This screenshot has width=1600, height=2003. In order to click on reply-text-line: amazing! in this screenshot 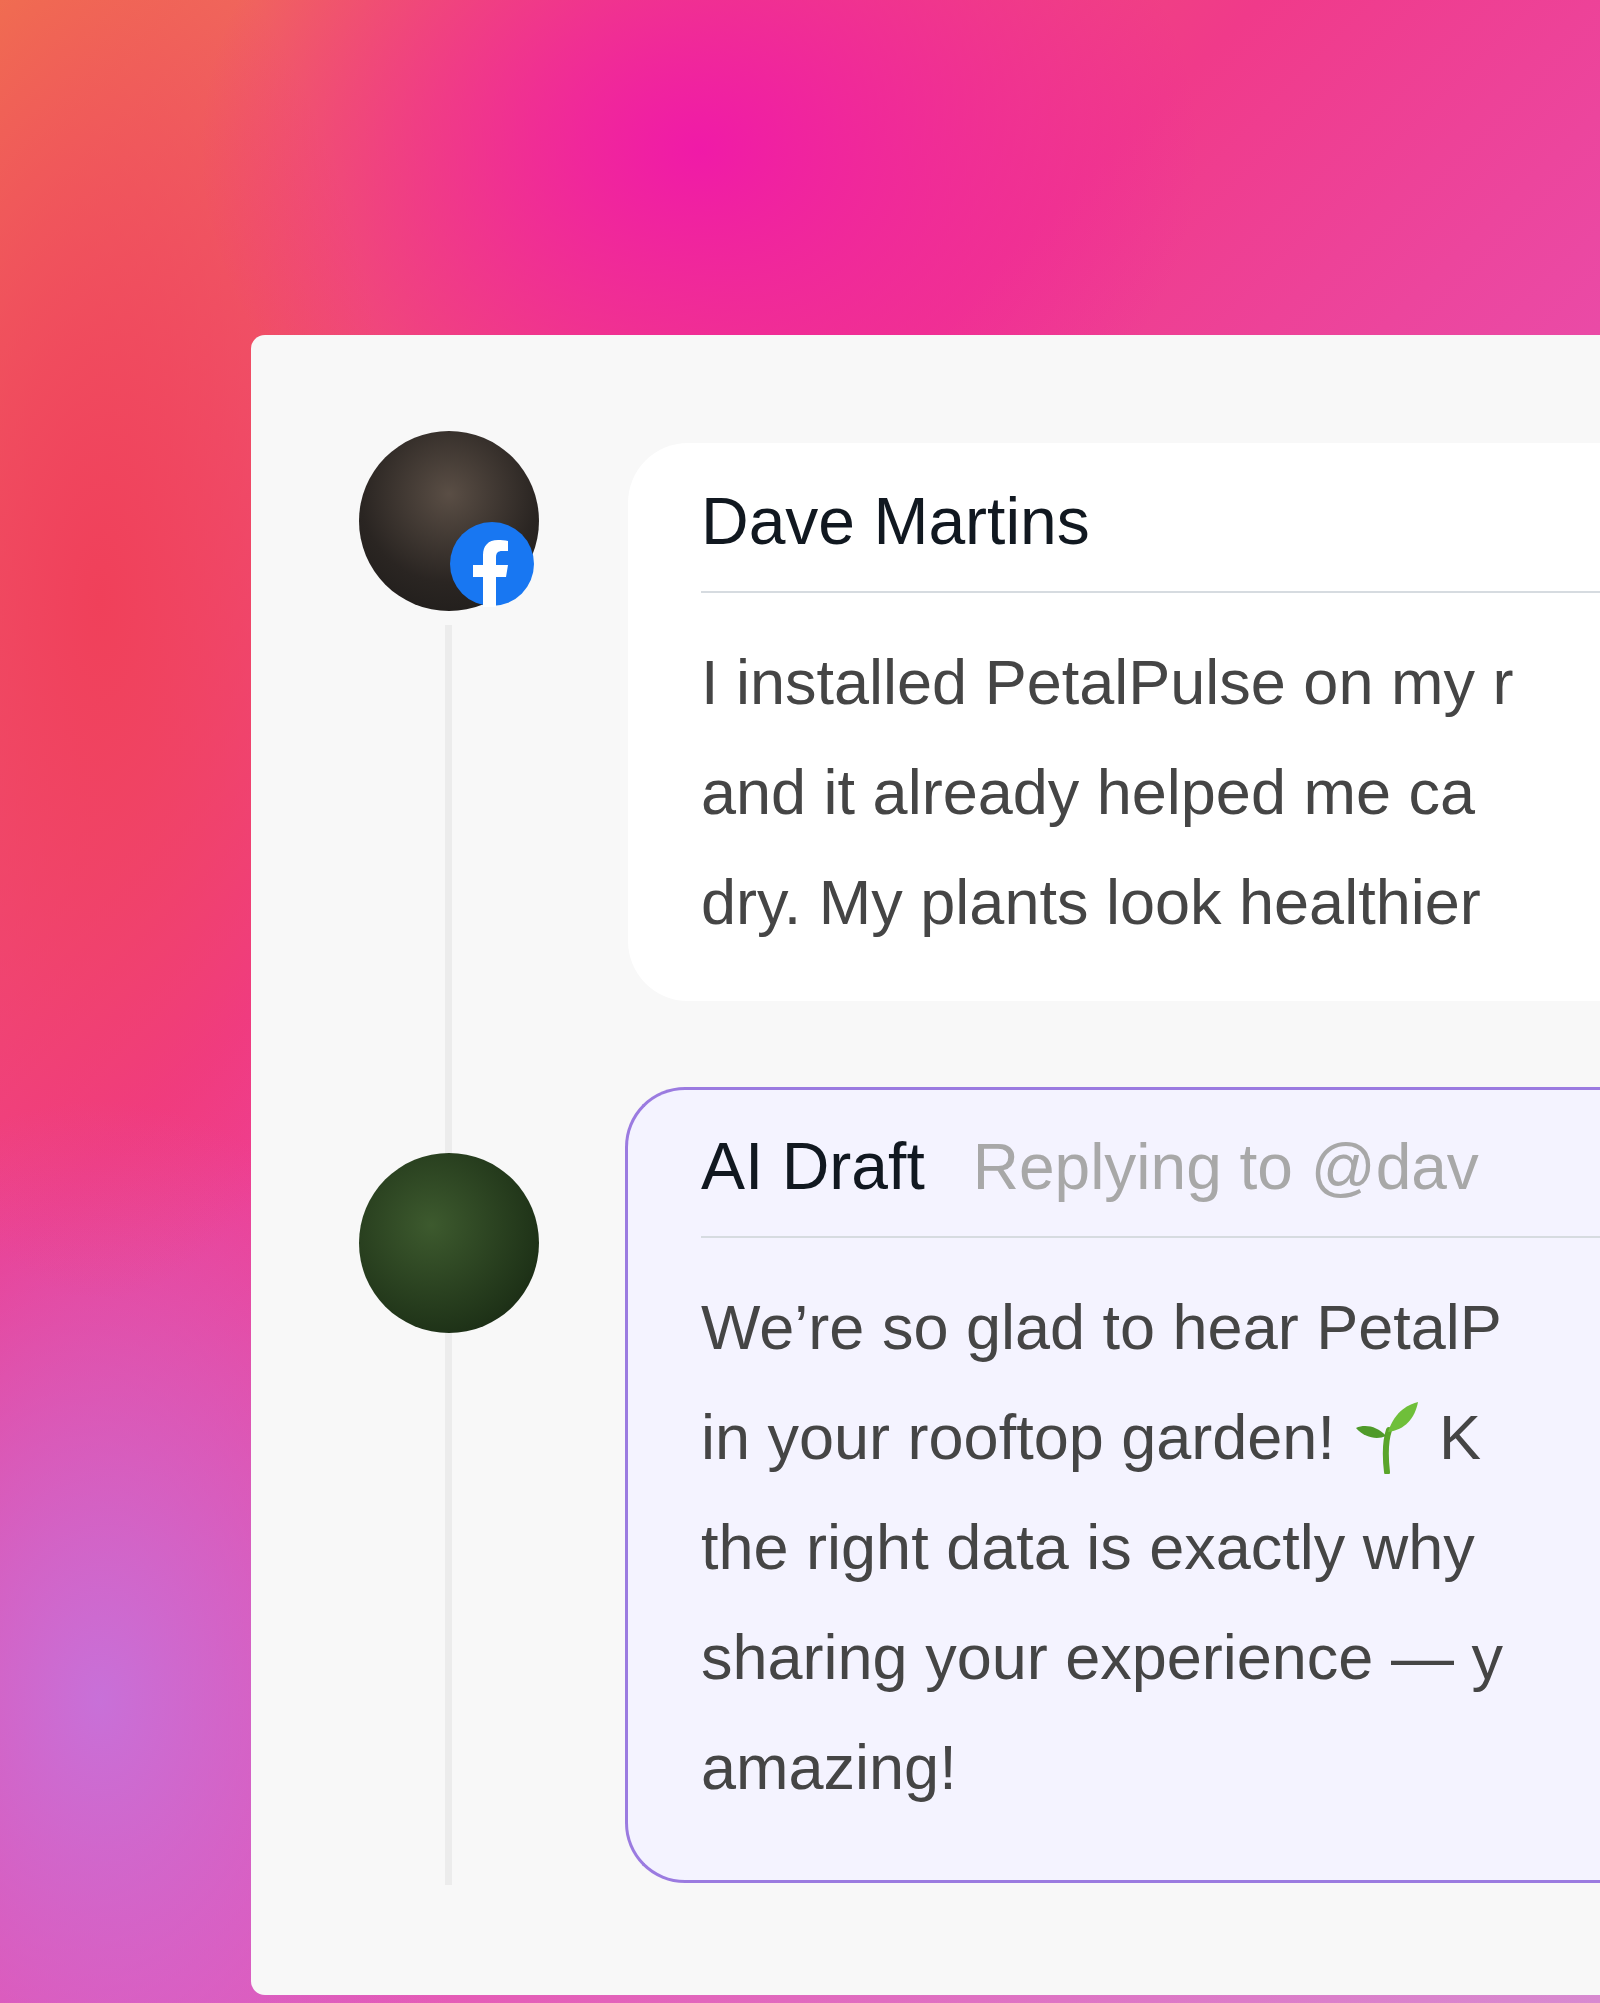, I will do `click(829, 1767)`.